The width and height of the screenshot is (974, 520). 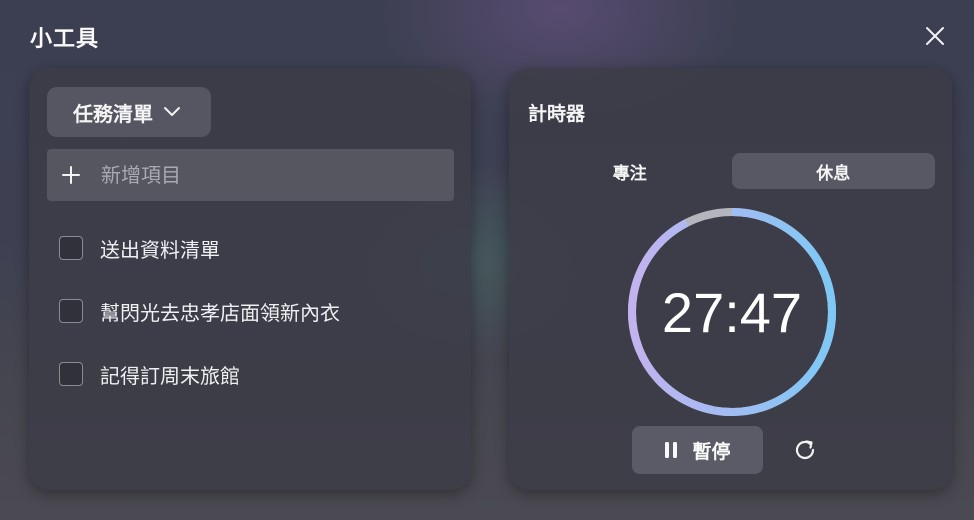 I want to click on task-item: 記得訂周末旅館, so click(x=149, y=374).